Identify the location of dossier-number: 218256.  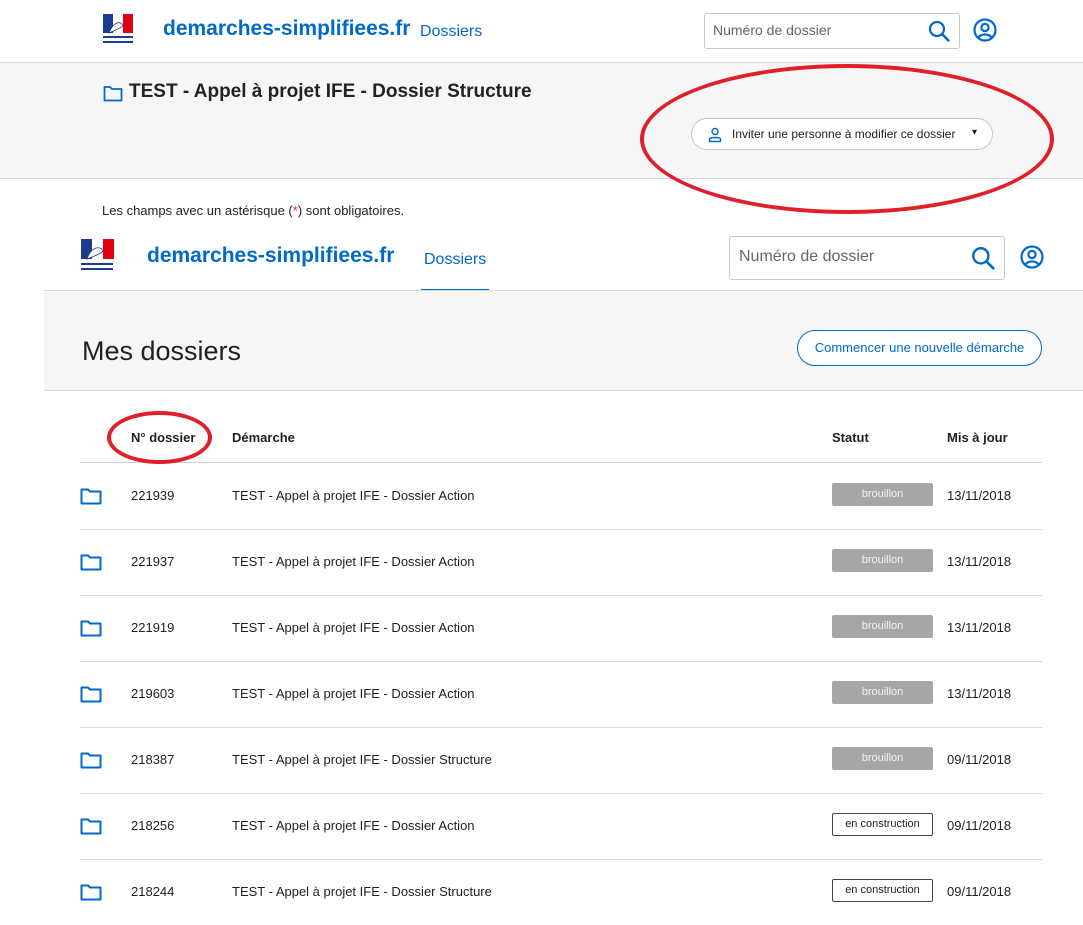
(152, 825).